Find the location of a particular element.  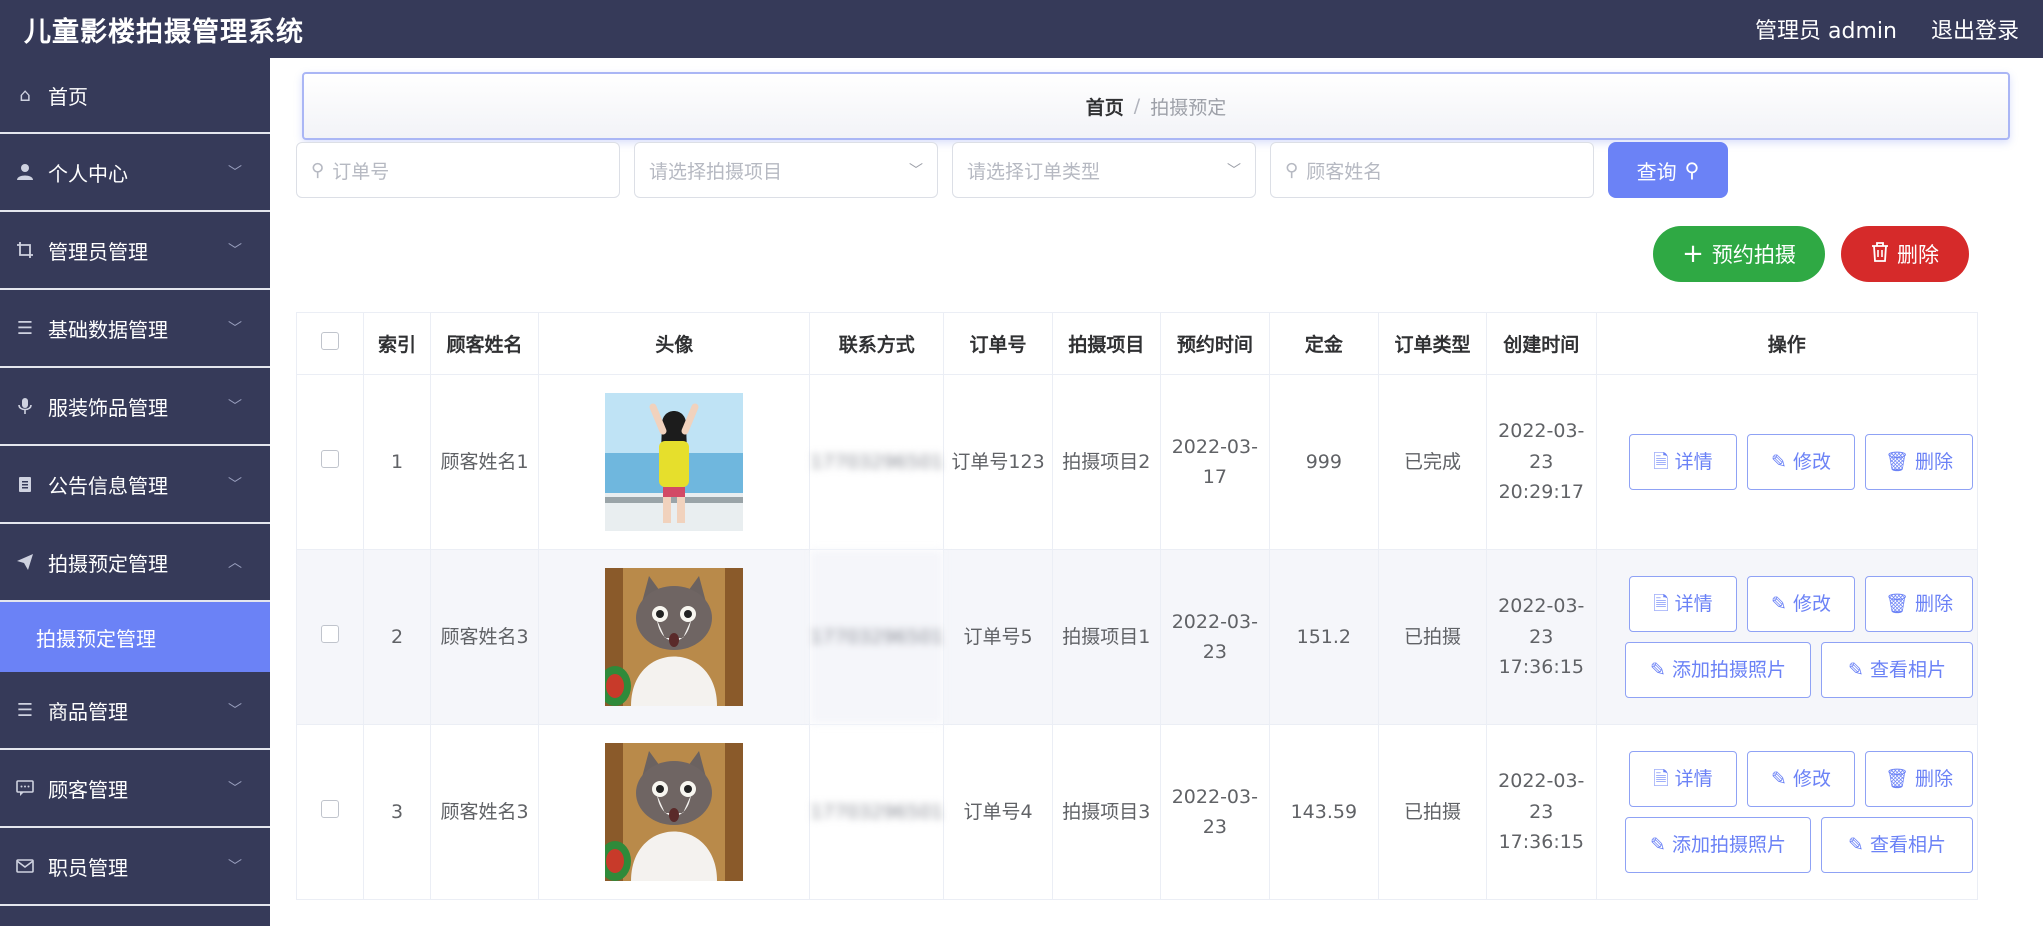

batch-delete-button: 删除 is located at coordinates (1905, 254).